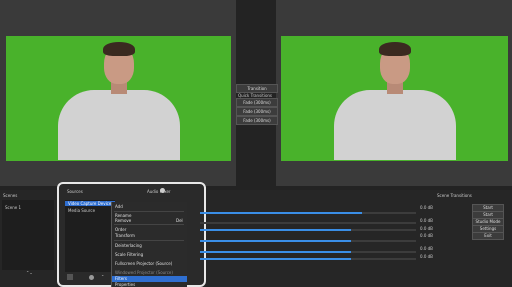  I want to click on mixer-header: Audio Mixer, so click(159, 191).